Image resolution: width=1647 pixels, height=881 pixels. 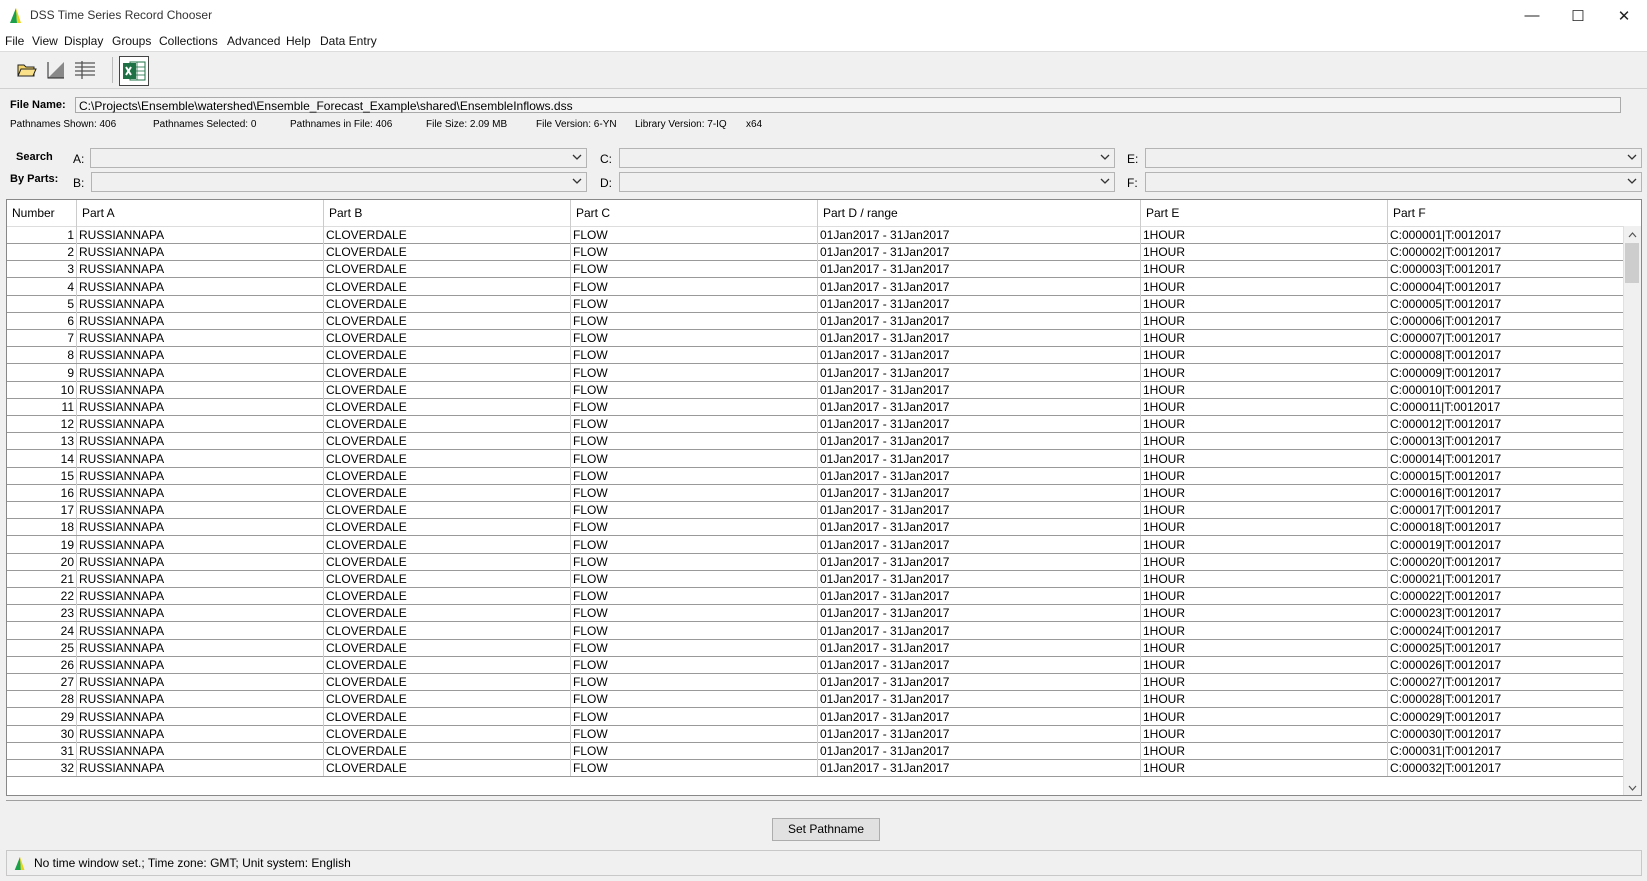 I want to click on part-c-combo, so click(x=867, y=158).